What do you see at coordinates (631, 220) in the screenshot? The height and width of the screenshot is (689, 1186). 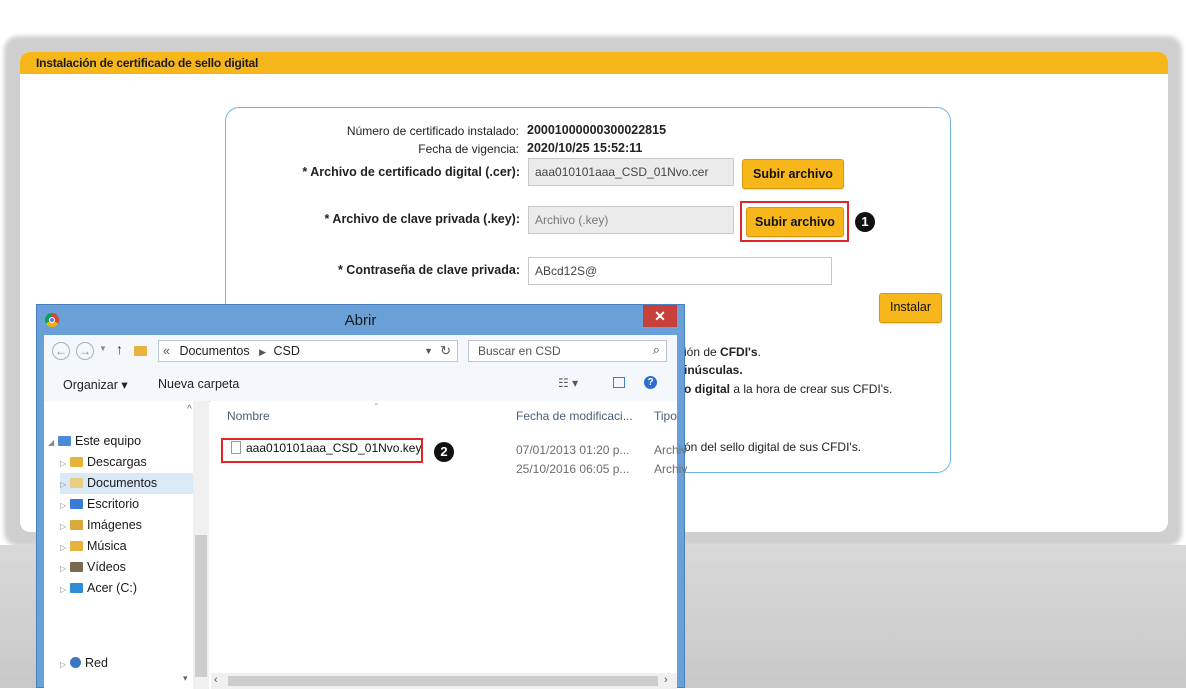 I see `key-file-field: Archivo (.key)` at bounding box center [631, 220].